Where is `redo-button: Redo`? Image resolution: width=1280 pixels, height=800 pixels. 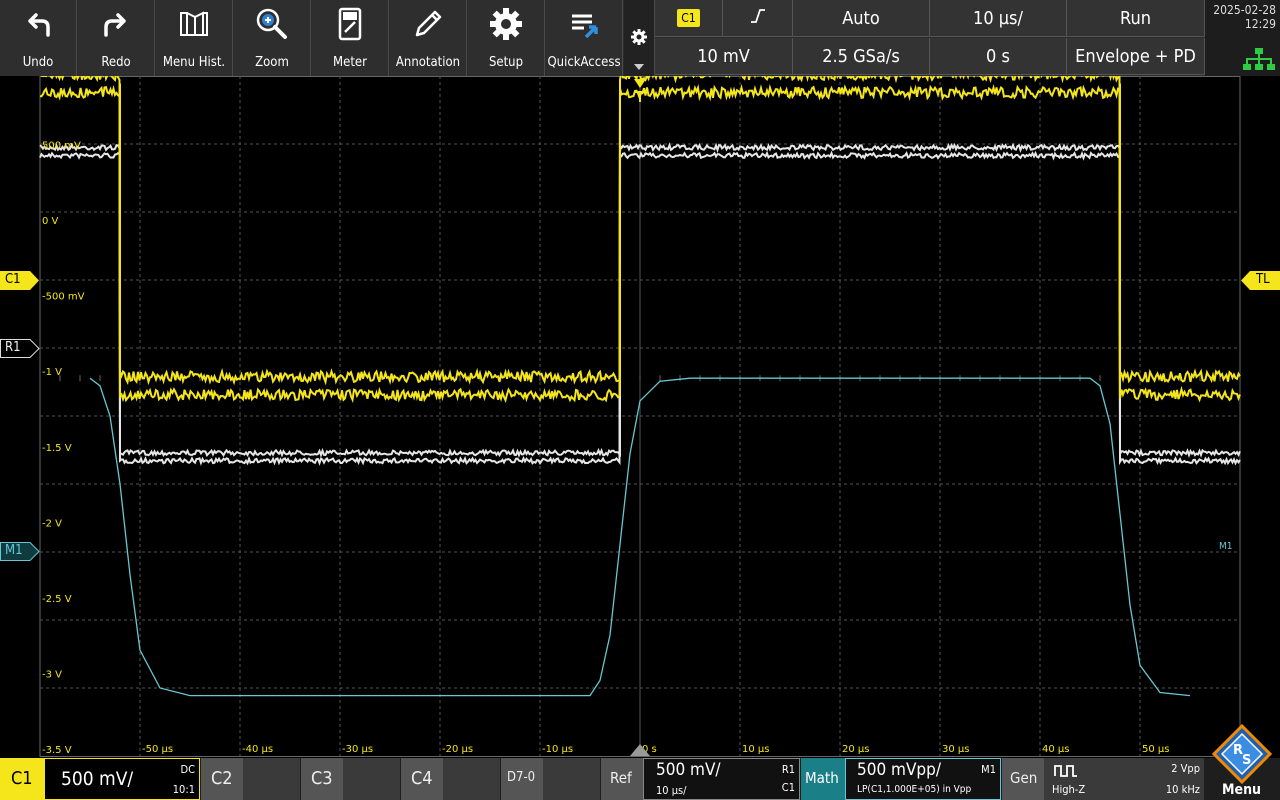 redo-button: Redo is located at coordinates (116, 38).